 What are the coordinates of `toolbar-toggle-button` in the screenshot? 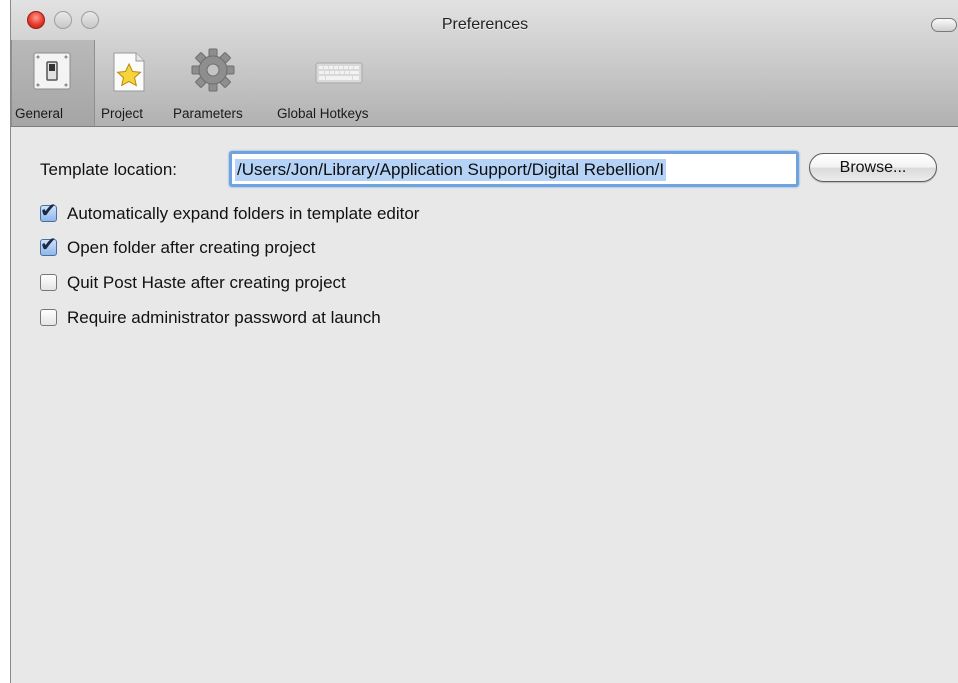 It's located at (944, 25).